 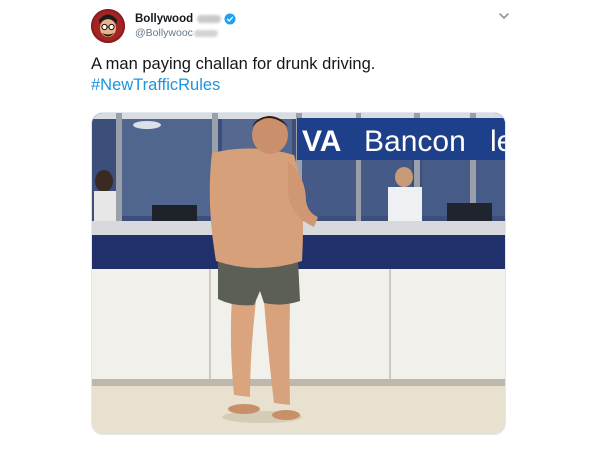 What do you see at coordinates (233, 64) in the screenshot?
I see `tweet-text: A man paying challan for drunk driving.` at bounding box center [233, 64].